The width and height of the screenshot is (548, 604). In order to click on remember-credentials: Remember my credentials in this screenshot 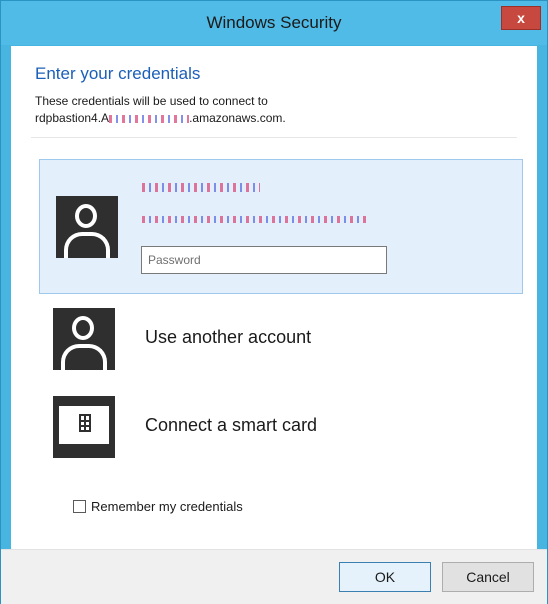, I will do `click(158, 506)`.